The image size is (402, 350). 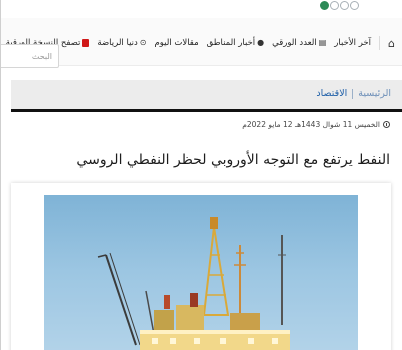 What do you see at coordinates (391, 43) in the screenshot?
I see `home-icon: ⌂` at bounding box center [391, 43].